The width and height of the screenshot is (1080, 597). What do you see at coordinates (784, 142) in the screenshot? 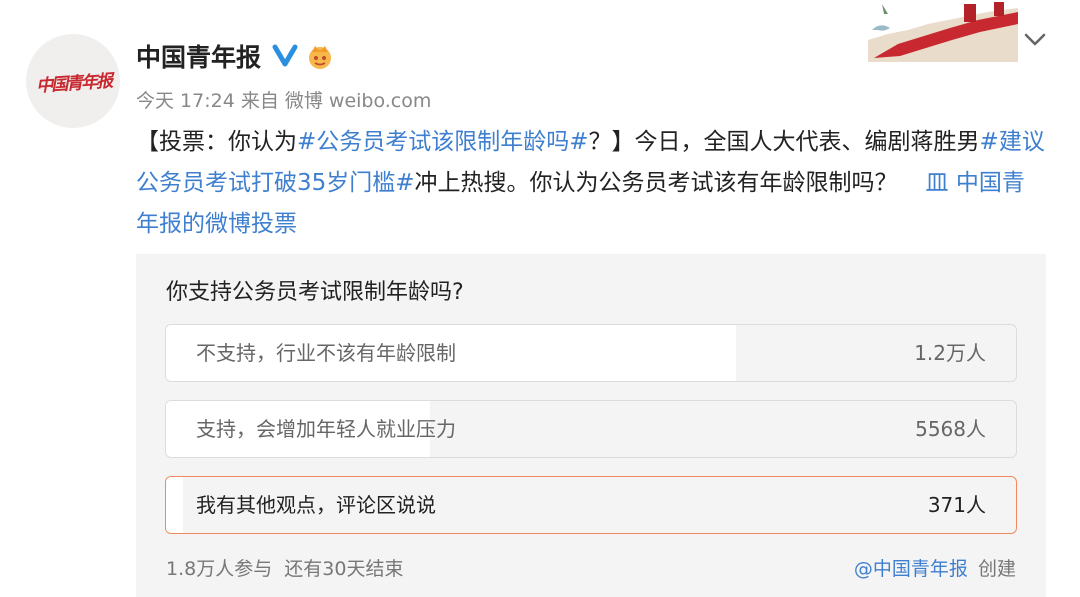
I see `post-text-part: ？】今日，全国人大代表、编剧蒋胜男` at bounding box center [784, 142].